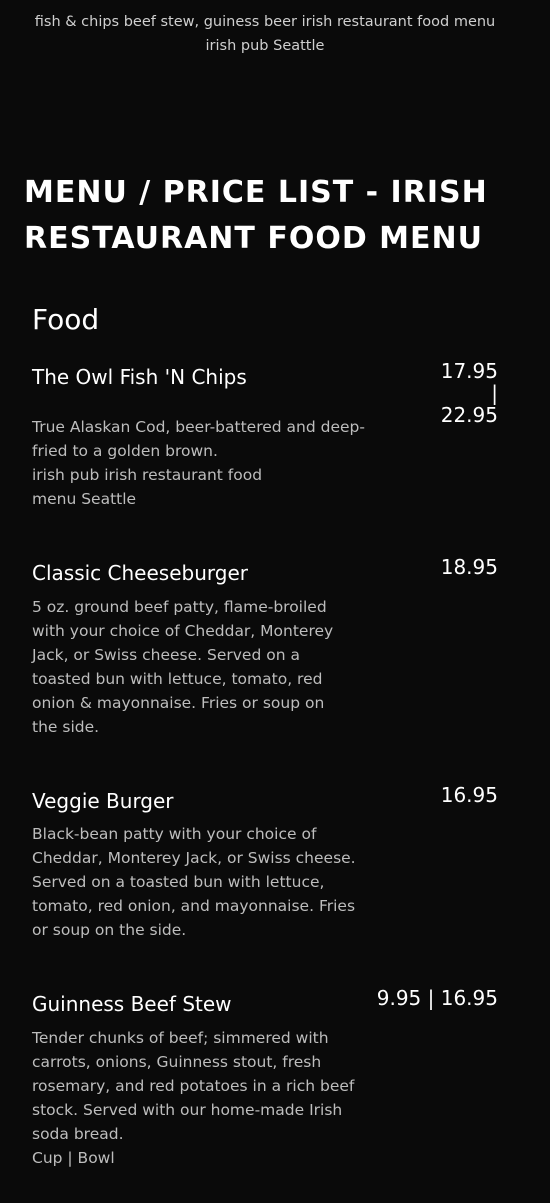 This screenshot has width=550, height=1203. What do you see at coordinates (66, 319) in the screenshot?
I see `section-title-food: Food` at bounding box center [66, 319].